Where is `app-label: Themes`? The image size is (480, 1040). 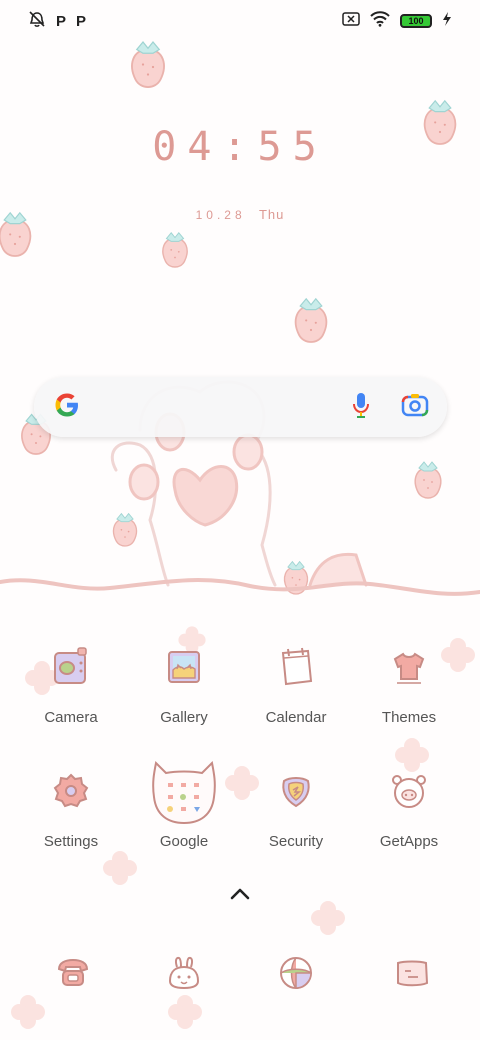
app-label: Themes is located at coordinates (409, 717).